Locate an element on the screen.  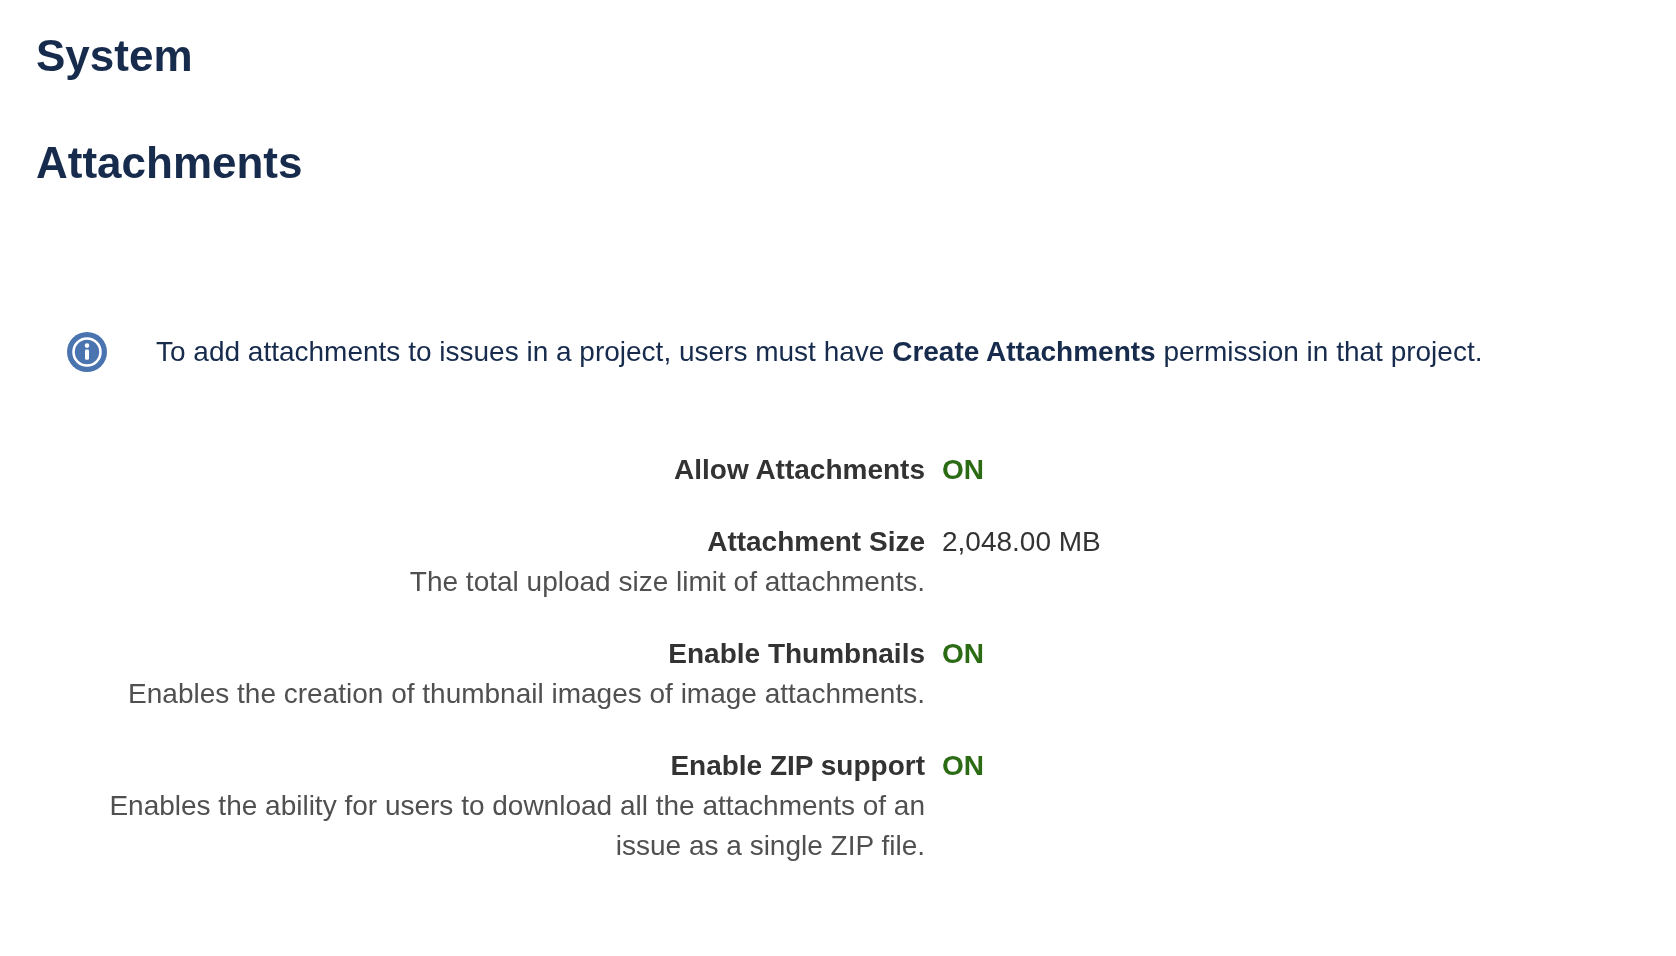
section-title: Attachments is located at coordinates (170, 162).